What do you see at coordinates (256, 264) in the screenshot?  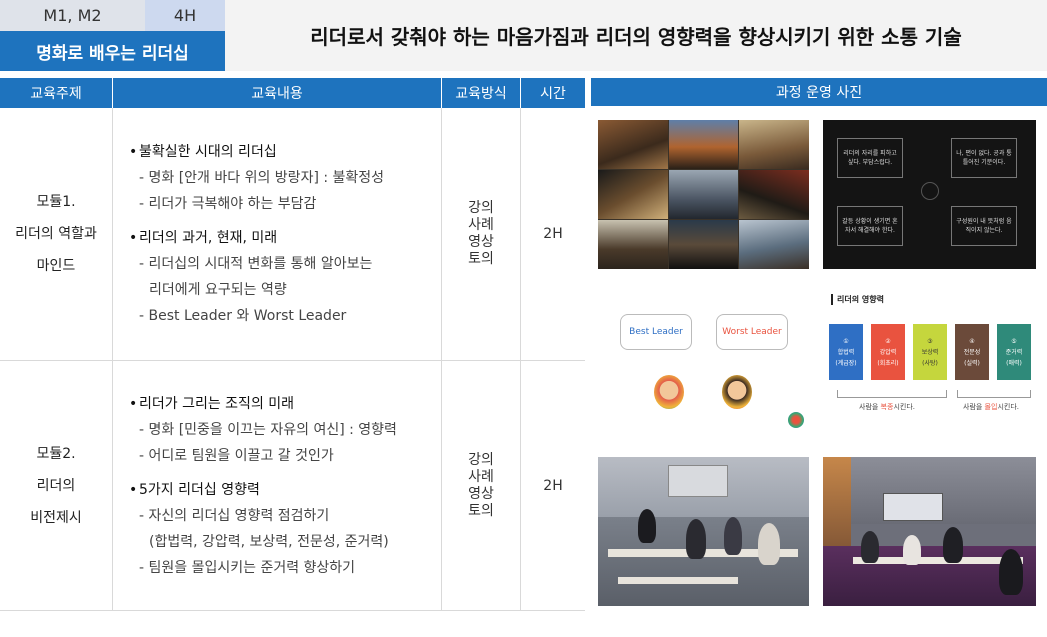 I see `content-item: - 리더십의 시대적 변화를 통해 알아보는` at bounding box center [256, 264].